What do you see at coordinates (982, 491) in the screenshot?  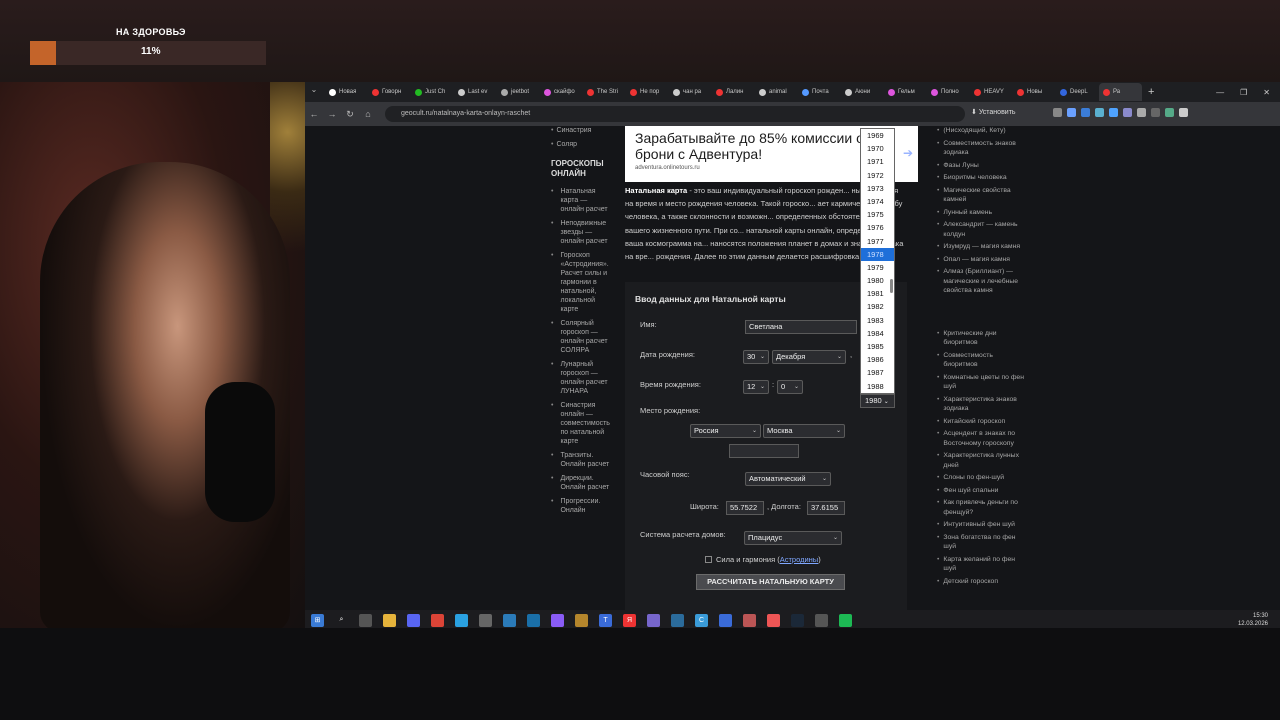 I see `right-sidebar-link: • Фен шуй спальни` at bounding box center [982, 491].